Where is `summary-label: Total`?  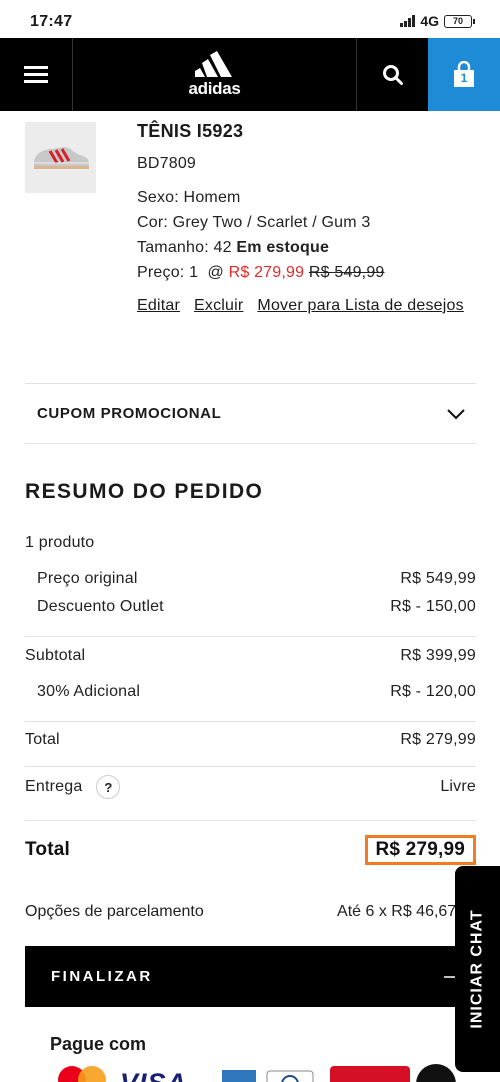
summary-label: Total is located at coordinates (42, 739).